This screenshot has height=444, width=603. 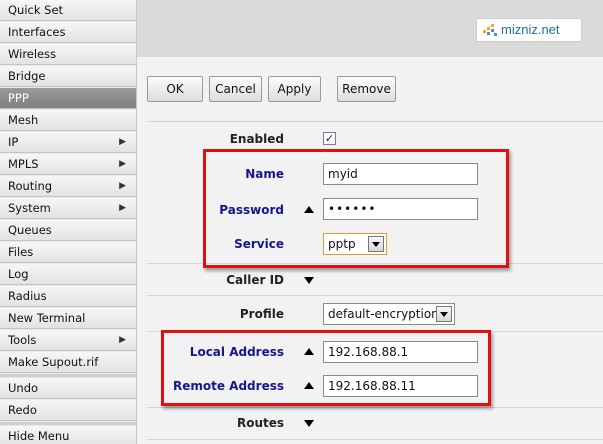 I want to click on sidebar-item-label: Wireless, so click(x=32, y=54).